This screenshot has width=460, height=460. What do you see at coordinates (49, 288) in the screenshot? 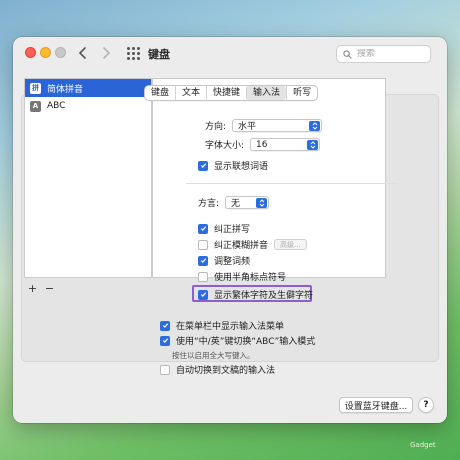
I see `remove-source-button: −` at bounding box center [49, 288].